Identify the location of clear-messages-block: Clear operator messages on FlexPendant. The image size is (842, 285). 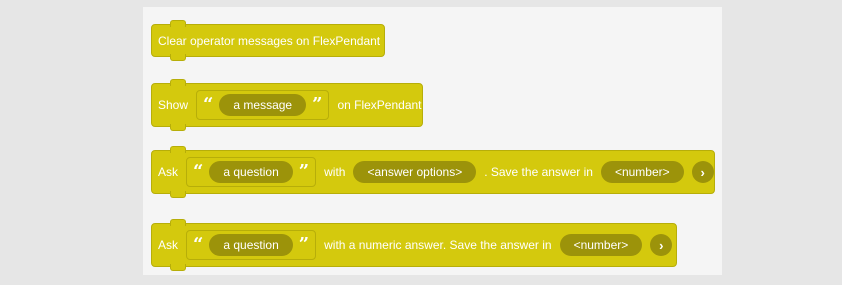
(268, 40).